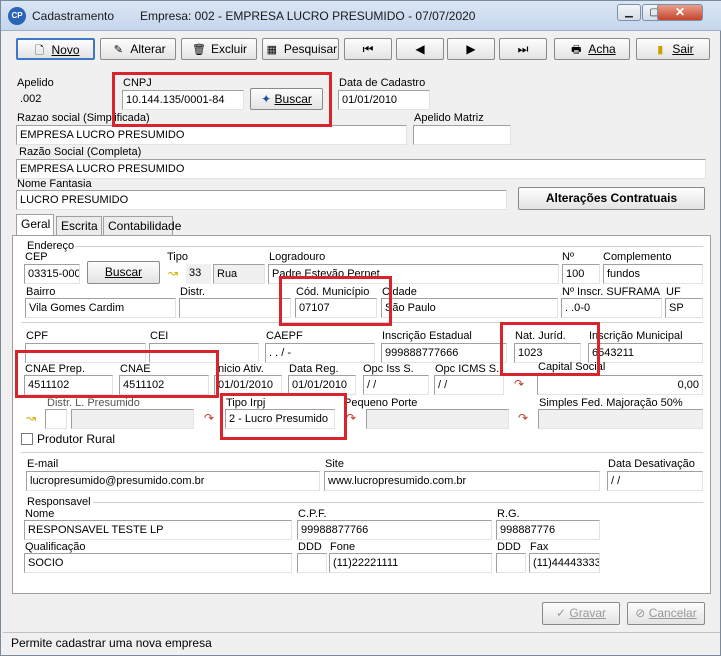  I want to click on cnpj-buscar-button: ✦ Buscar, so click(286, 99).